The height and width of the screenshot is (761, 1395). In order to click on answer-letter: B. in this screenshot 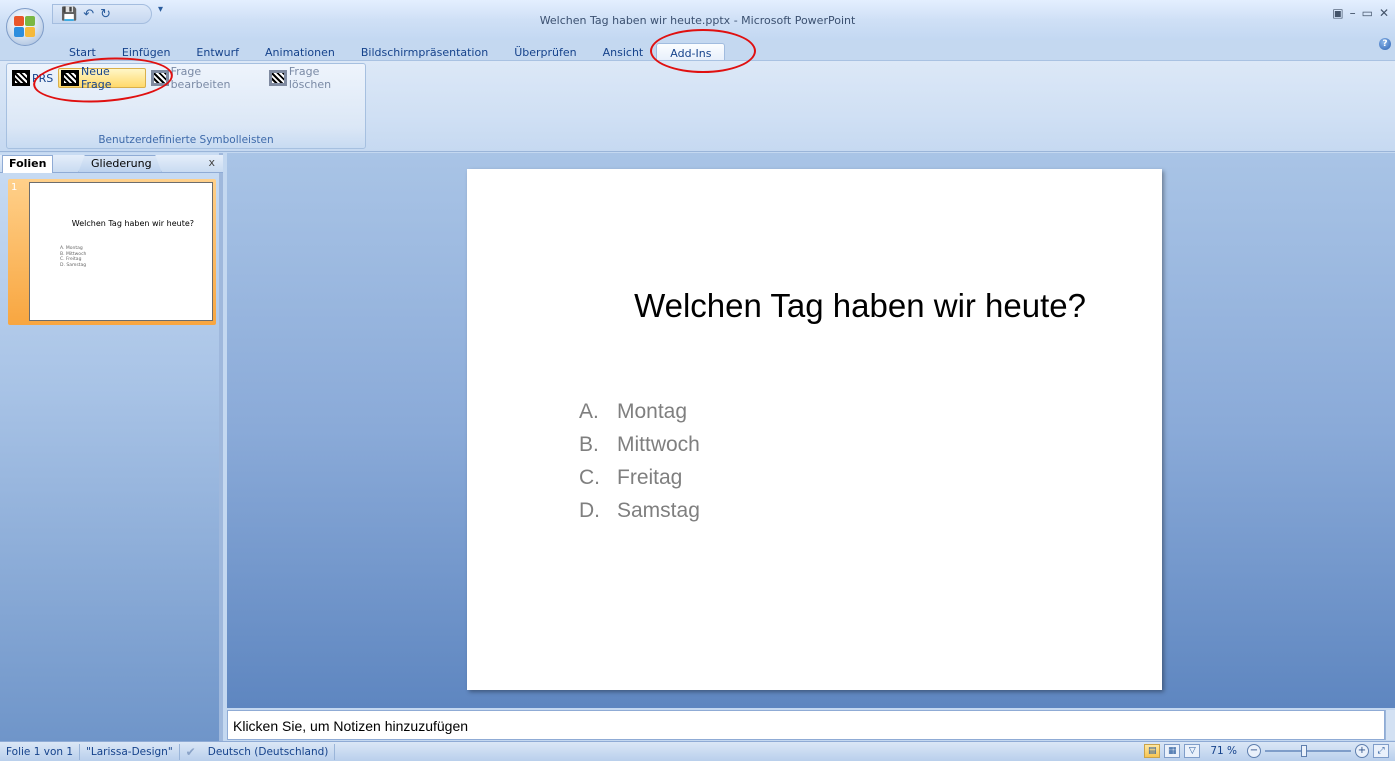, I will do `click(589, 444)`.